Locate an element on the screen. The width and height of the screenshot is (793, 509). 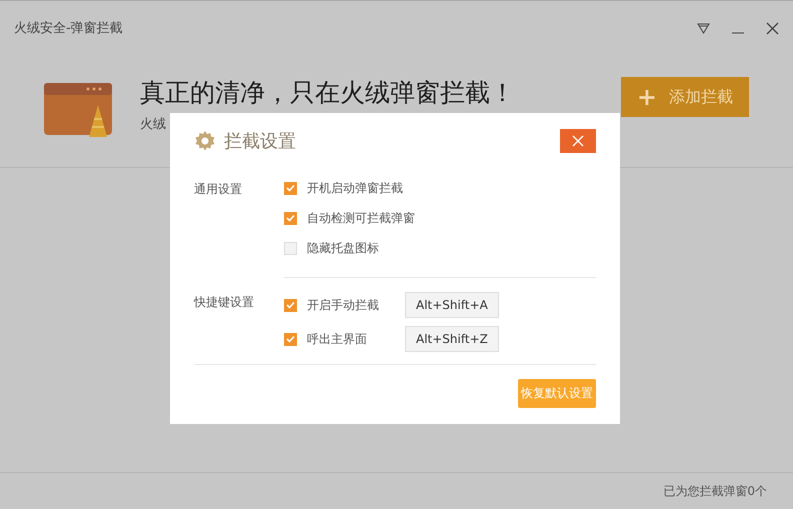
close-button is located at coordinates (578, 141).